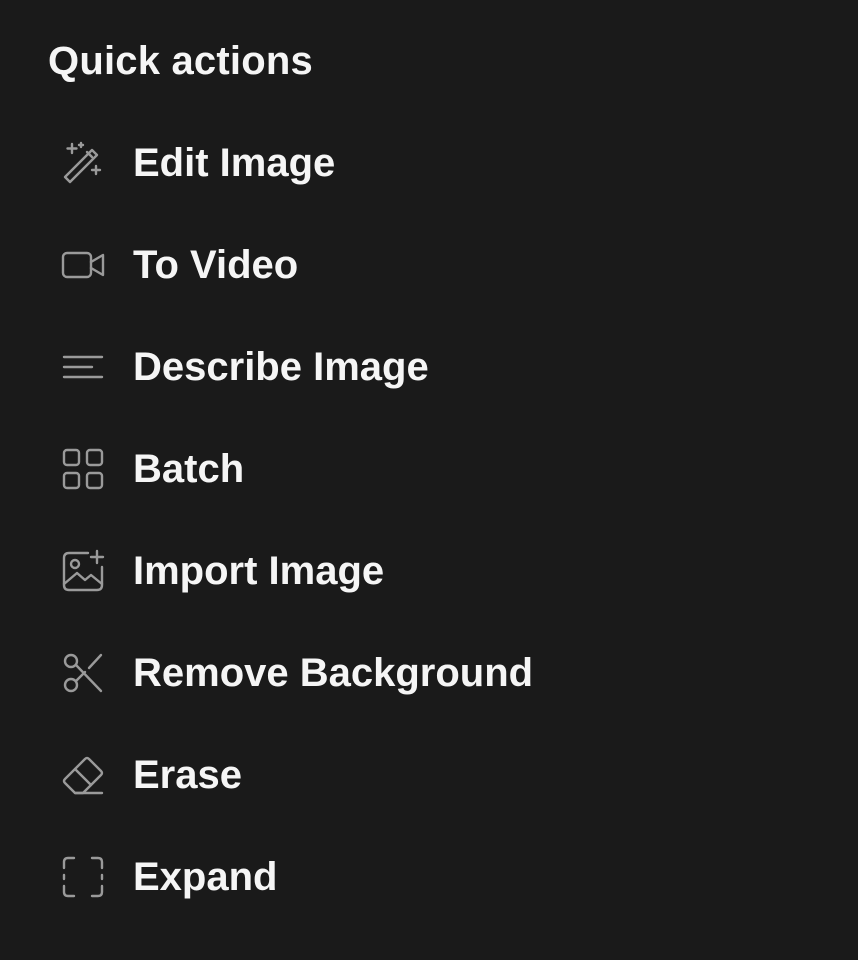 This screenshot has width=858, height=960. What do you see at coordinates (429, 265) in the screenshot?
I see `action-to-video: To Video` at bounding box center [429, 265].